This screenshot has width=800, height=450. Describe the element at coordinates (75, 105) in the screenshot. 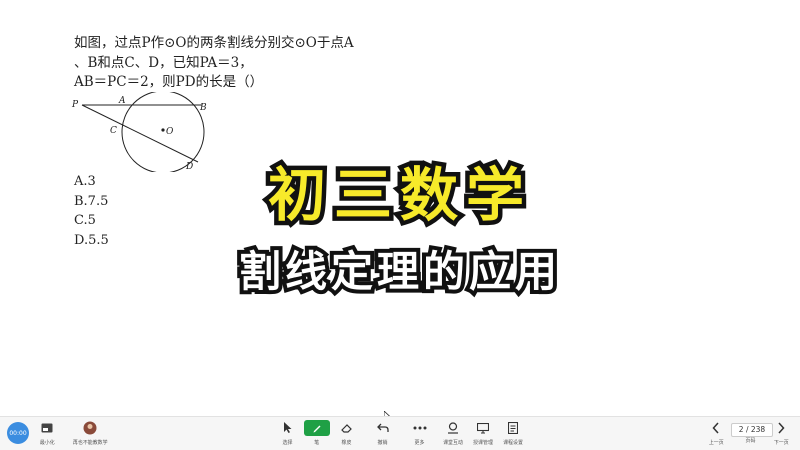

I see `label-p: P` at that location.